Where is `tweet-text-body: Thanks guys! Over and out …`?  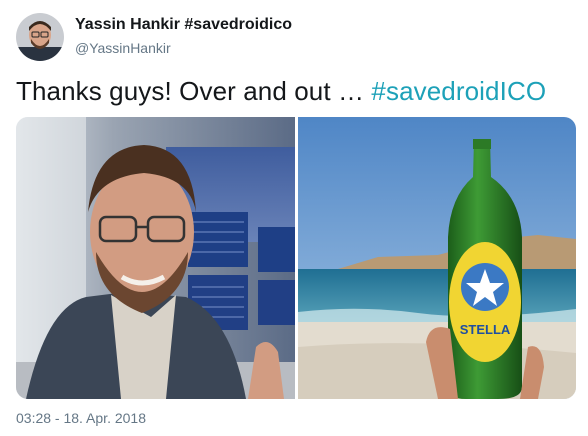
tweet-text-body: Thanks guys! Over and out … is located at coordinates (194, 91).